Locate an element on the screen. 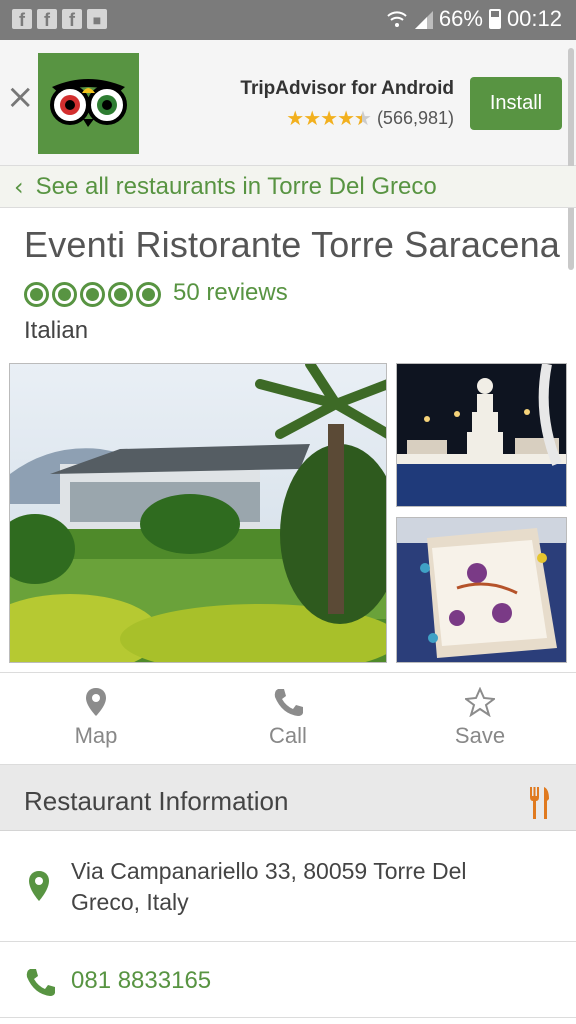 This screenshot has height=1024, width=576. save-label: Save is located at coordinates (480, 735).